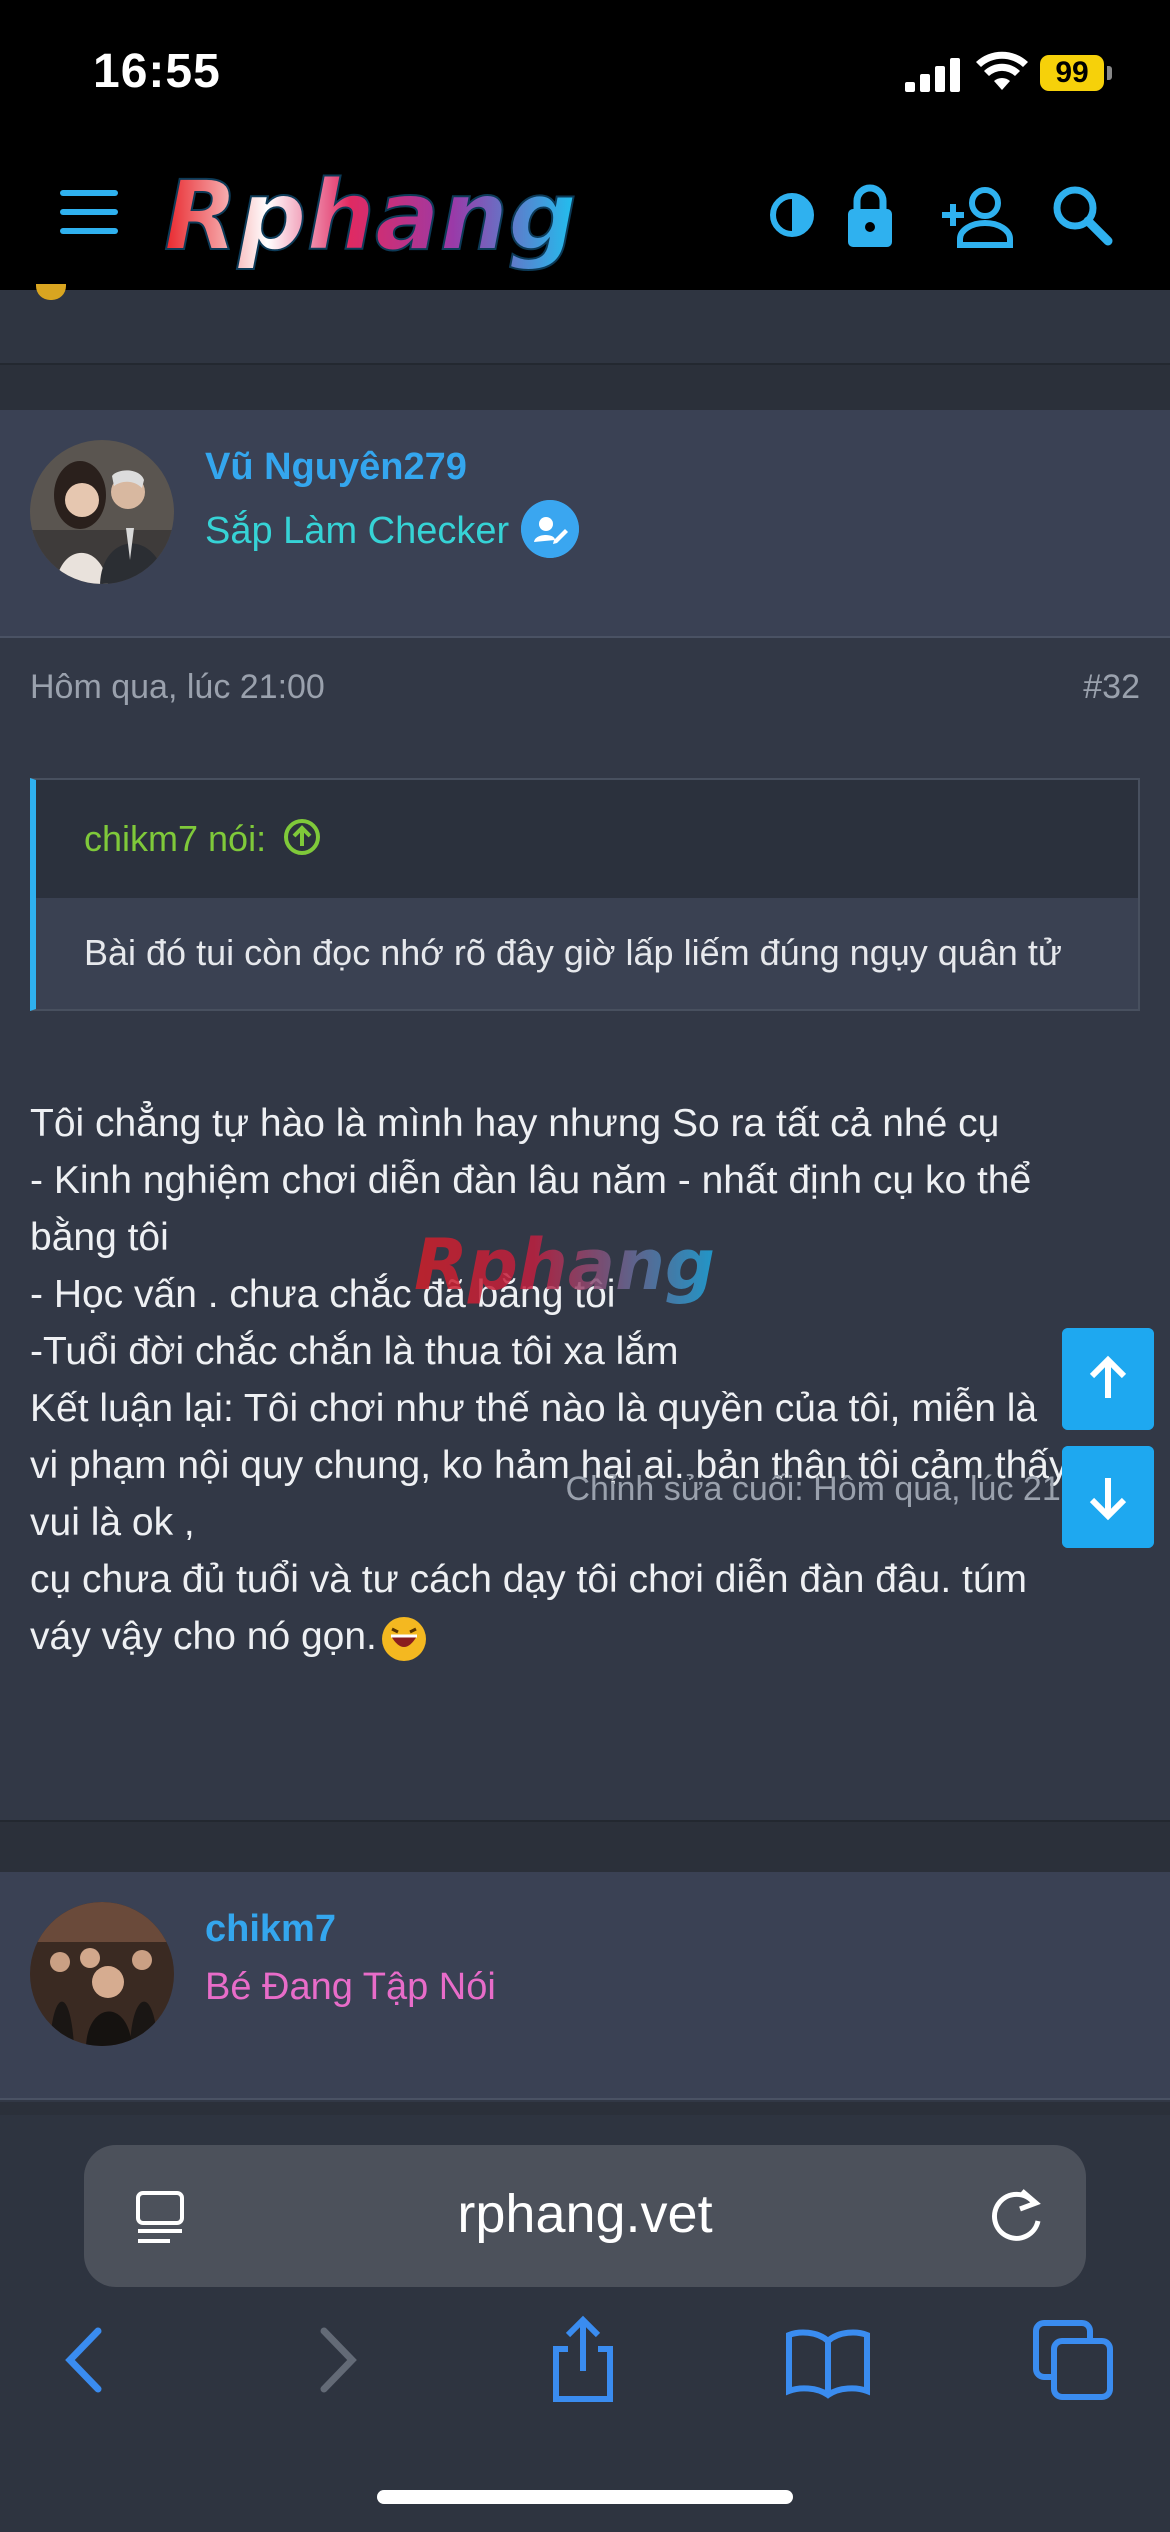 The height and width of the screenshot is (2532, 1170). I want to click on tabs-icon, so click(1073, 2360).